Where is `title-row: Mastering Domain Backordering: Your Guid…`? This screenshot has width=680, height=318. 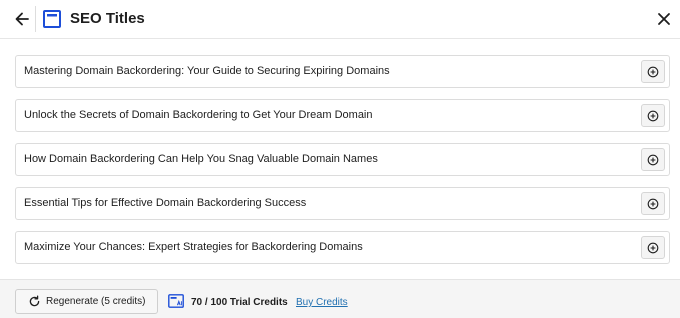
title-row: Mastering Domain Backordering: Your Guid… is located at coordinates (342, 71).